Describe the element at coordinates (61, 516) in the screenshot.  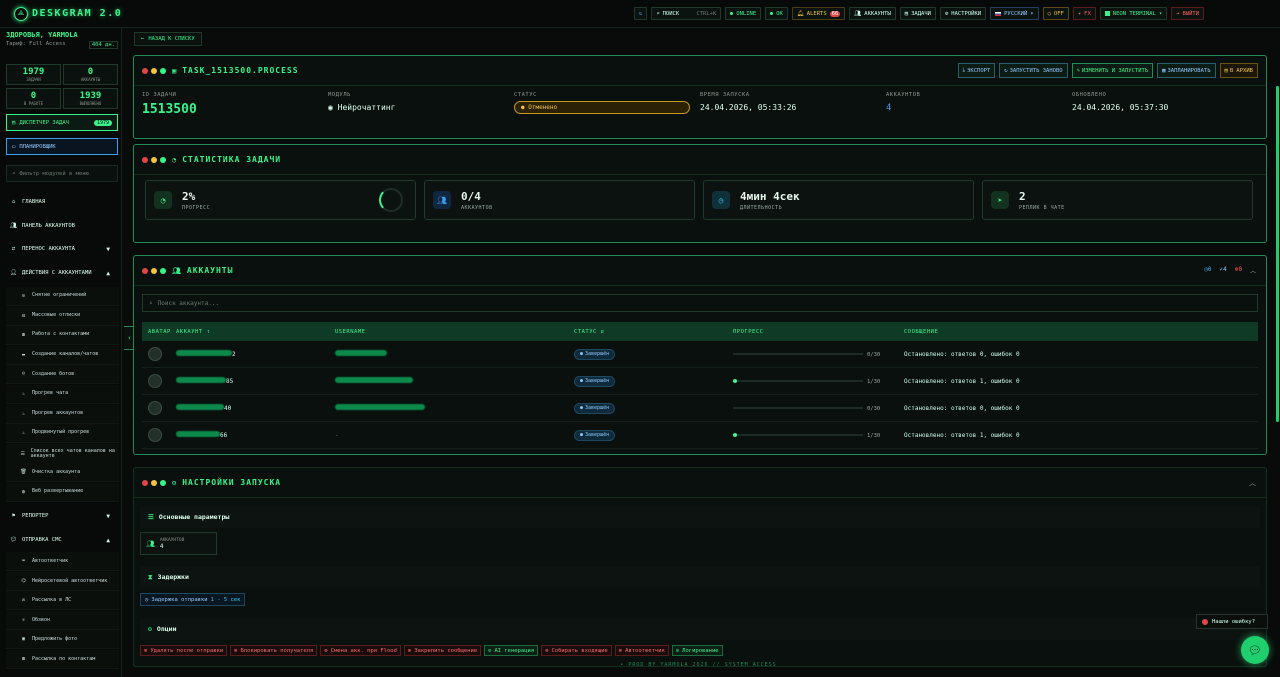
I see `nav-reporter: ⚑ РЕПОРТЕР ▼` at that location.